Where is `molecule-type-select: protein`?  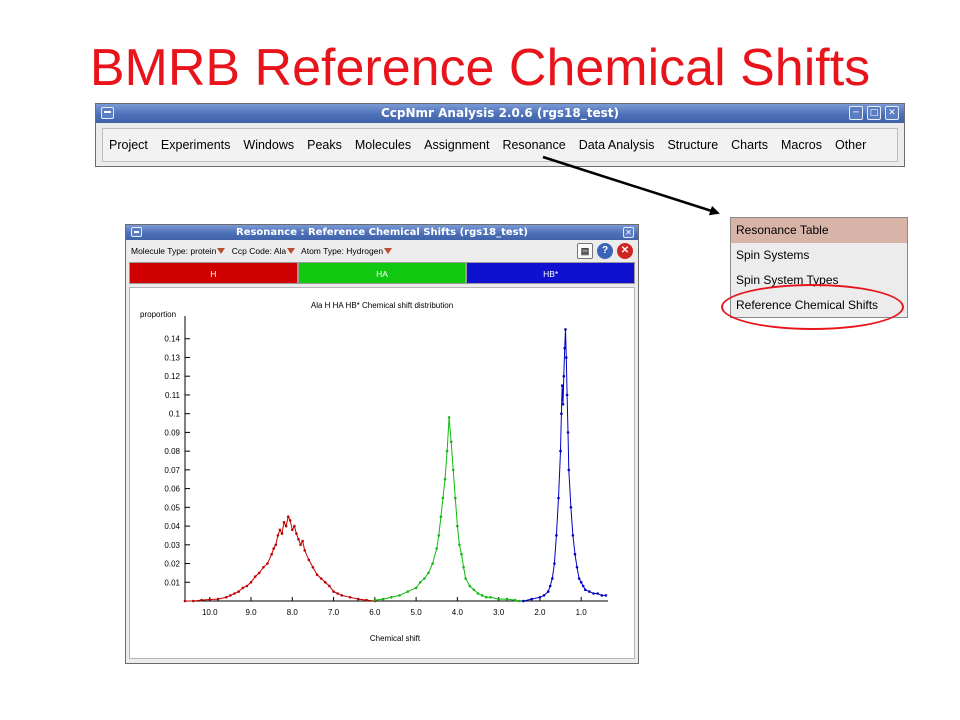 molecule-type-select: protein is located at coordinates (203, 251).